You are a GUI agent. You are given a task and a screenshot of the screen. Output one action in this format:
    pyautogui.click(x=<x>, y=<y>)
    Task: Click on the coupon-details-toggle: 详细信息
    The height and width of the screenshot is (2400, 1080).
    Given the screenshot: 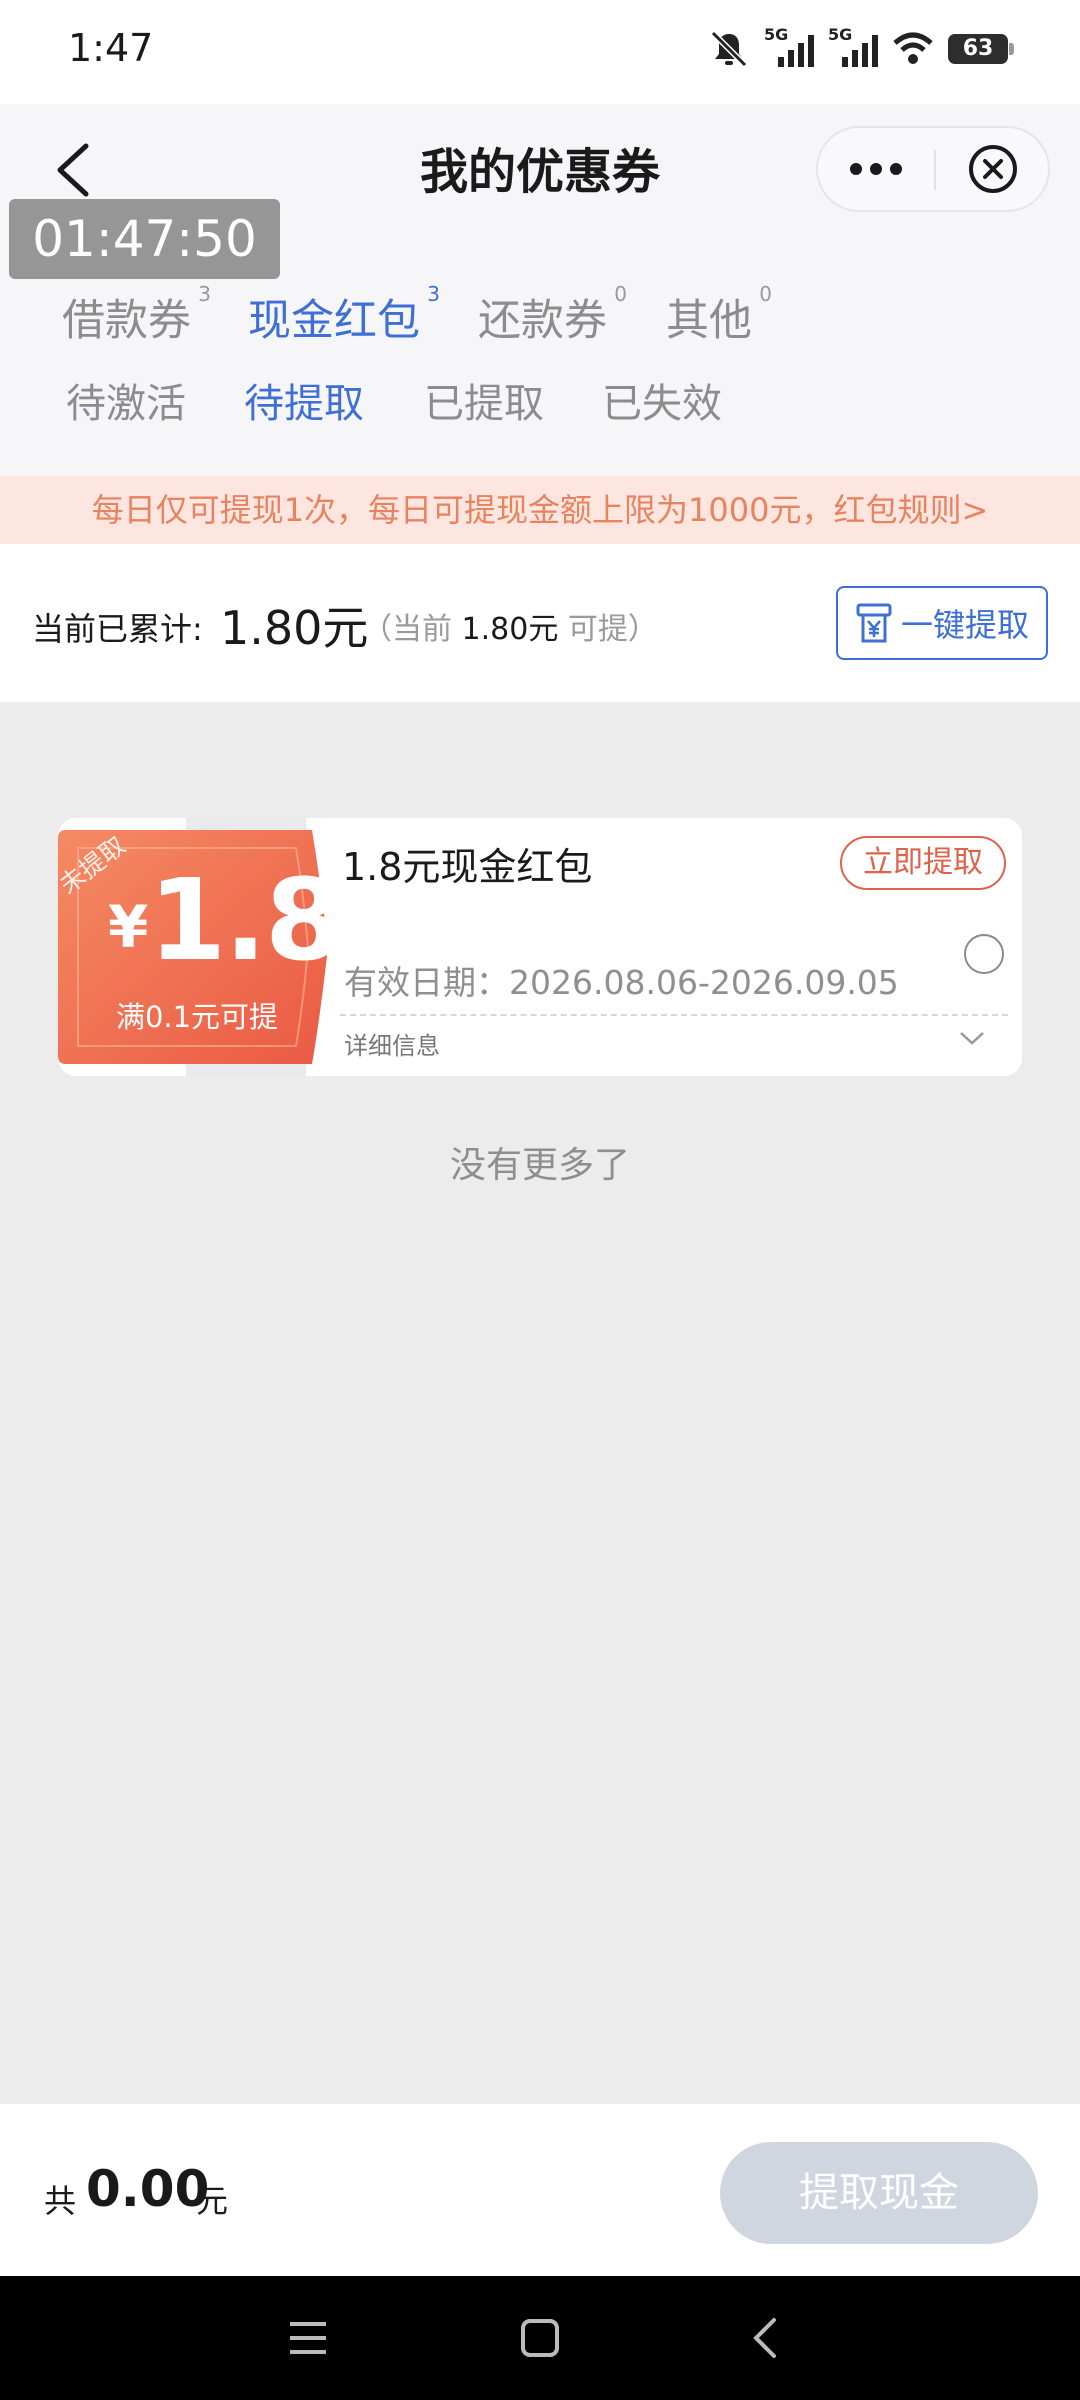 What is the action you would take?
    pyautogui.click(x=392, y=1043)
    